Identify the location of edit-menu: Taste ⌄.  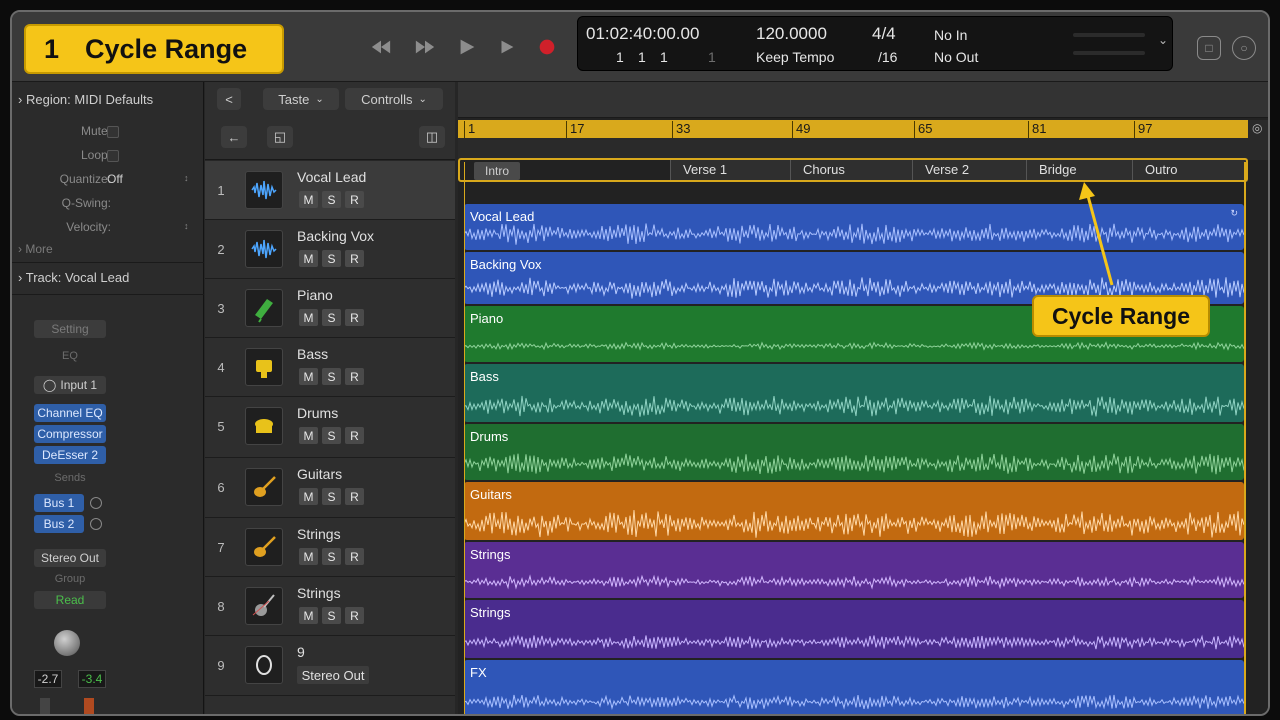
(301, 99).